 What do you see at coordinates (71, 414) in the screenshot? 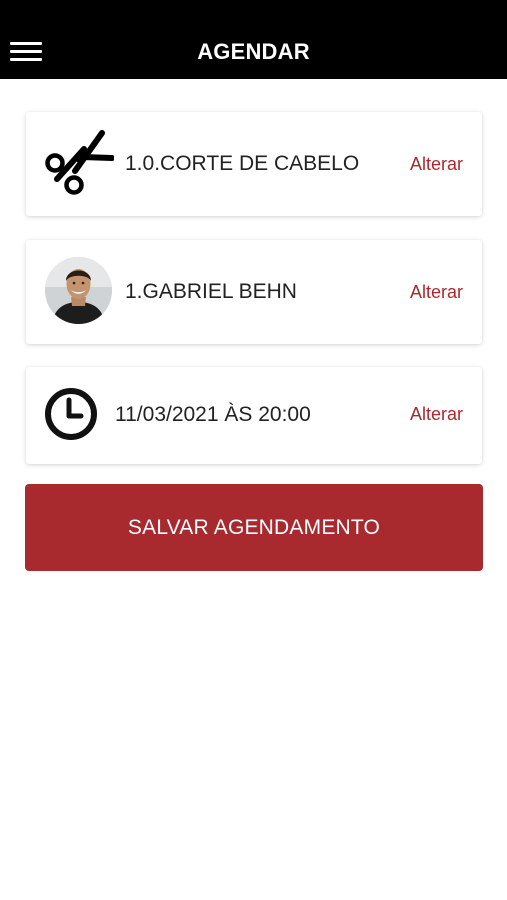
I see `clock-icon` at bounding box center [71, 414].